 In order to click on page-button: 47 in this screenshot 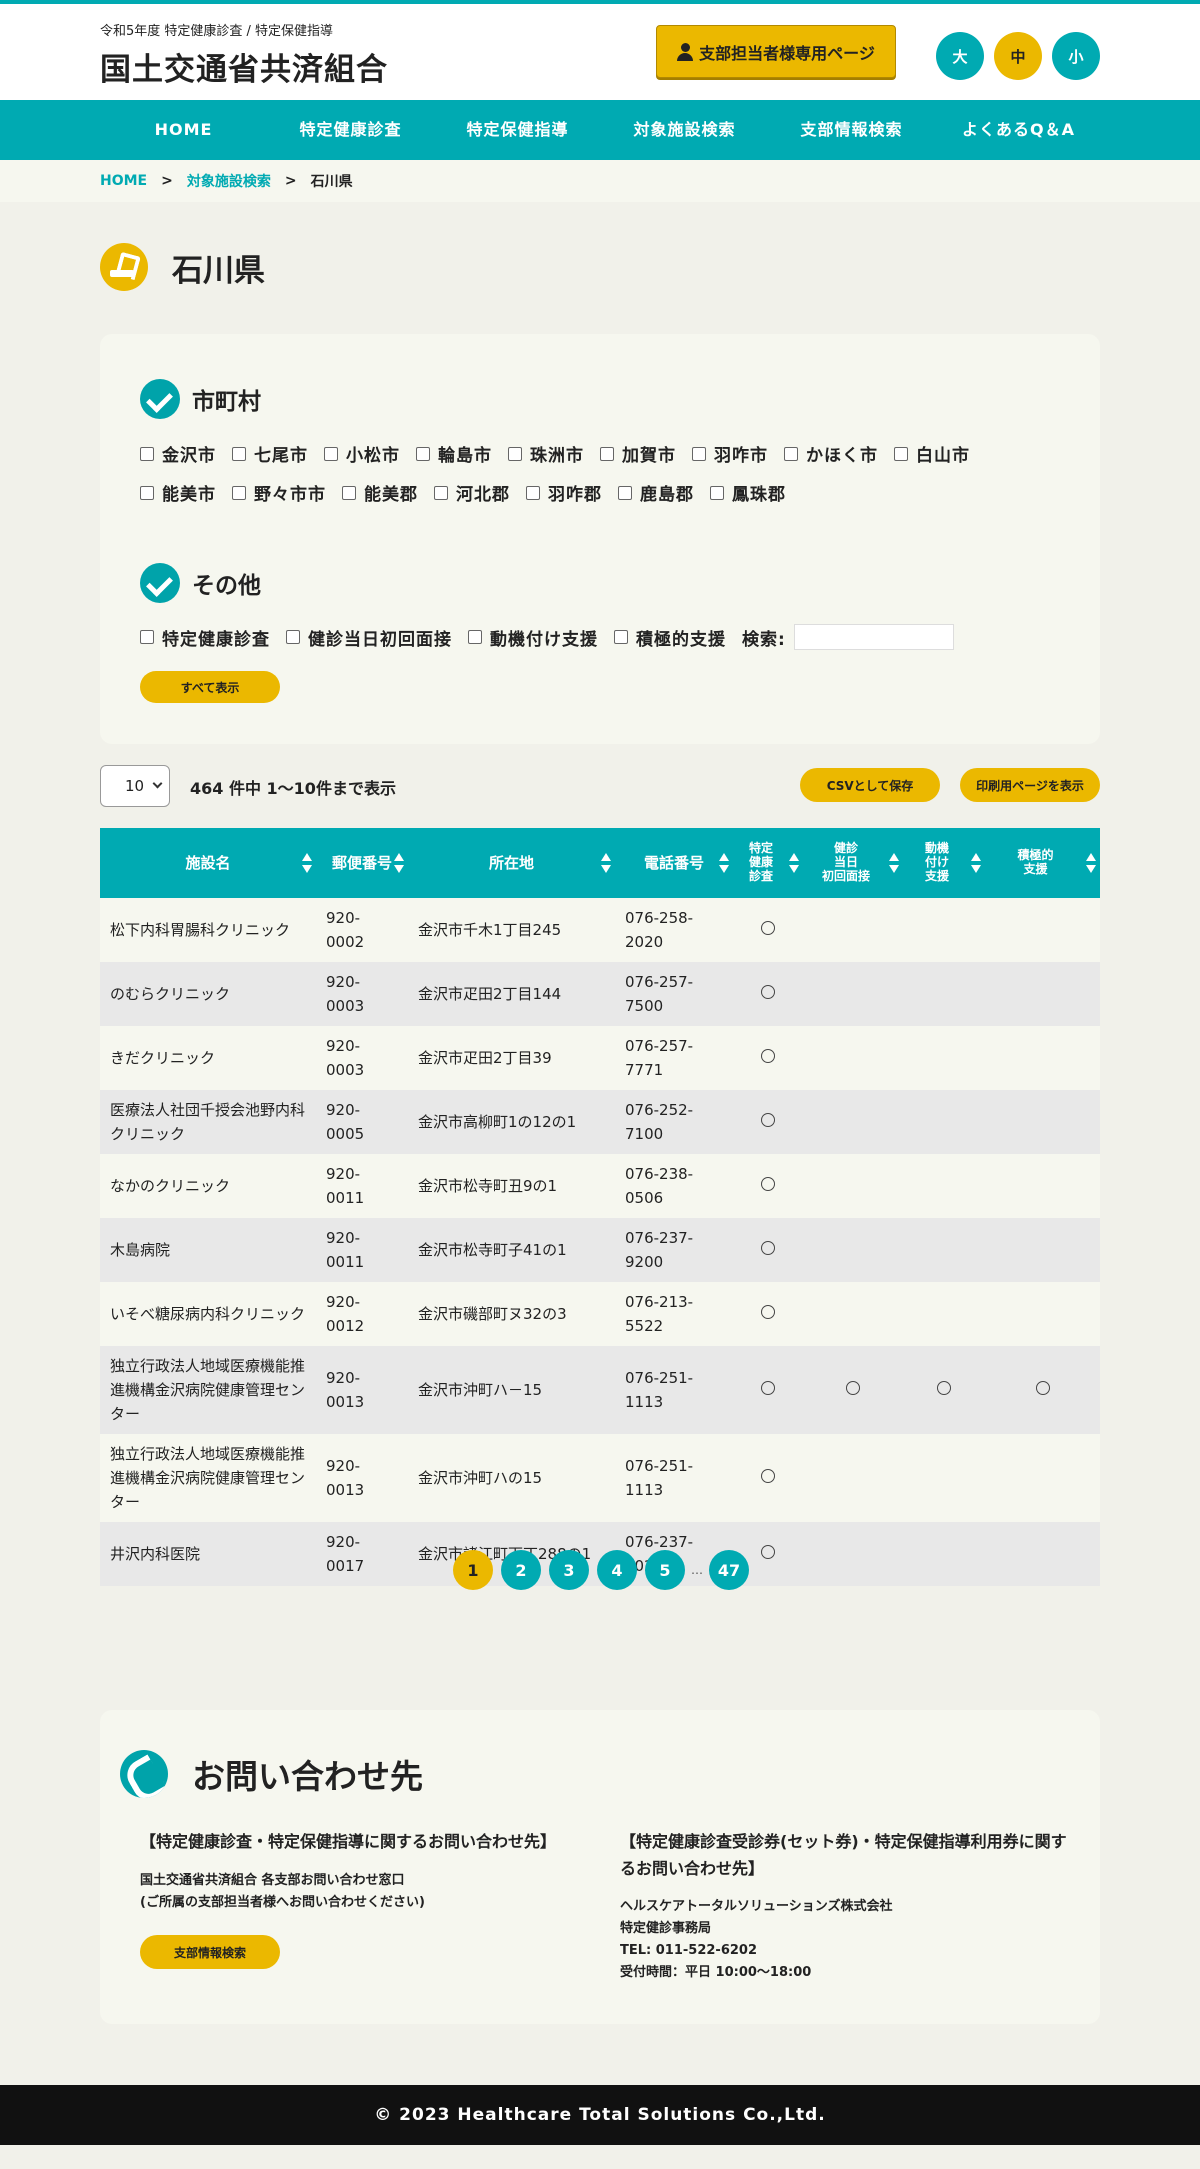, I will do `click(729, 1570)`.